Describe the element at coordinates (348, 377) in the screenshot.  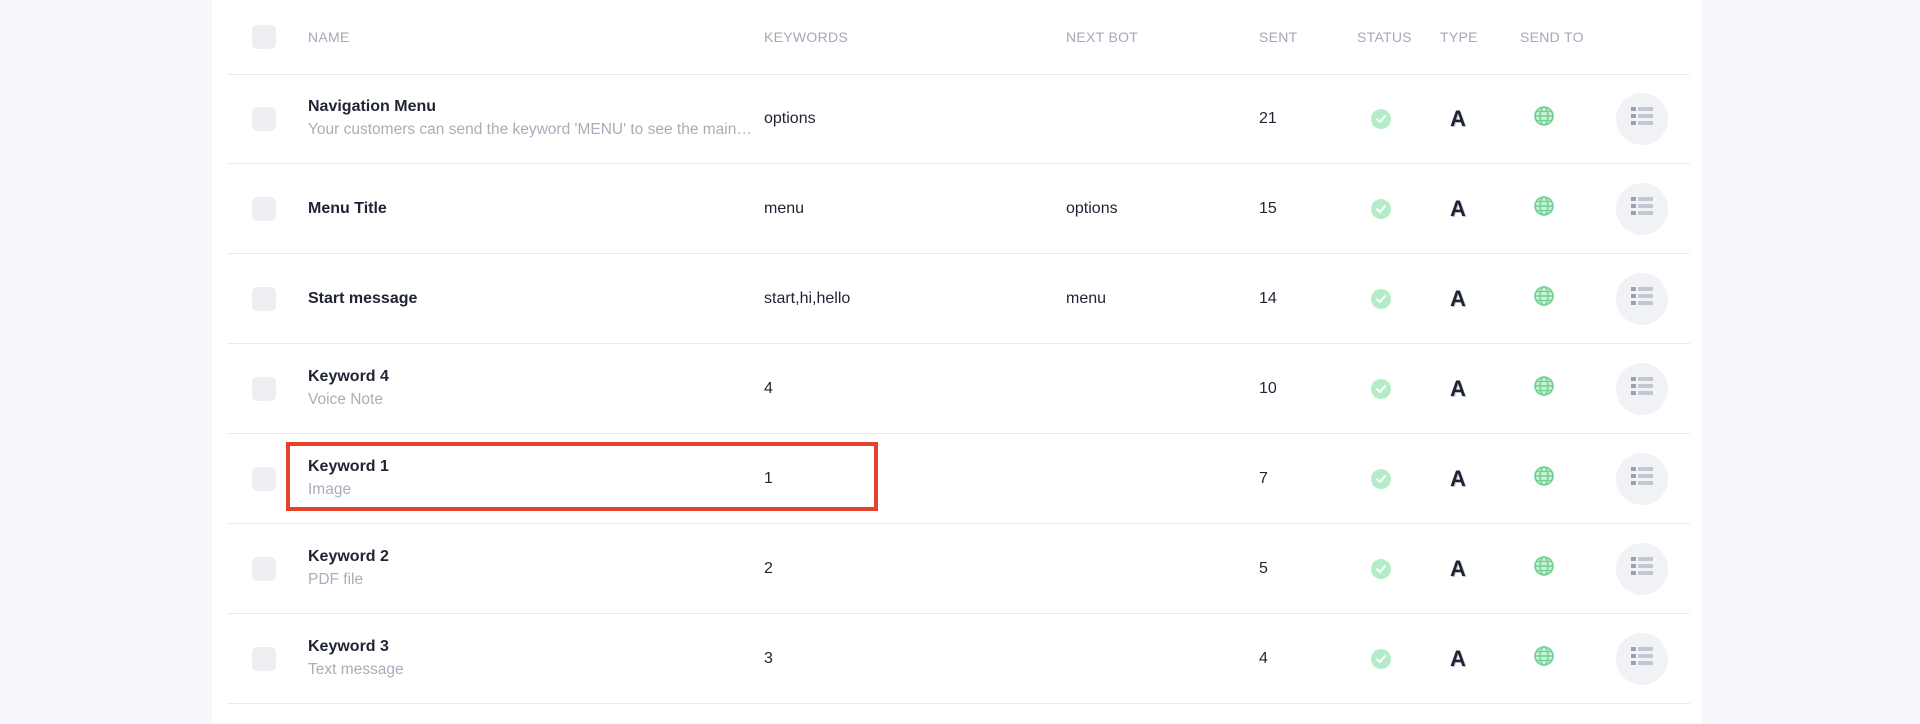
I see `keyword-title: Keyword 4` at that location.